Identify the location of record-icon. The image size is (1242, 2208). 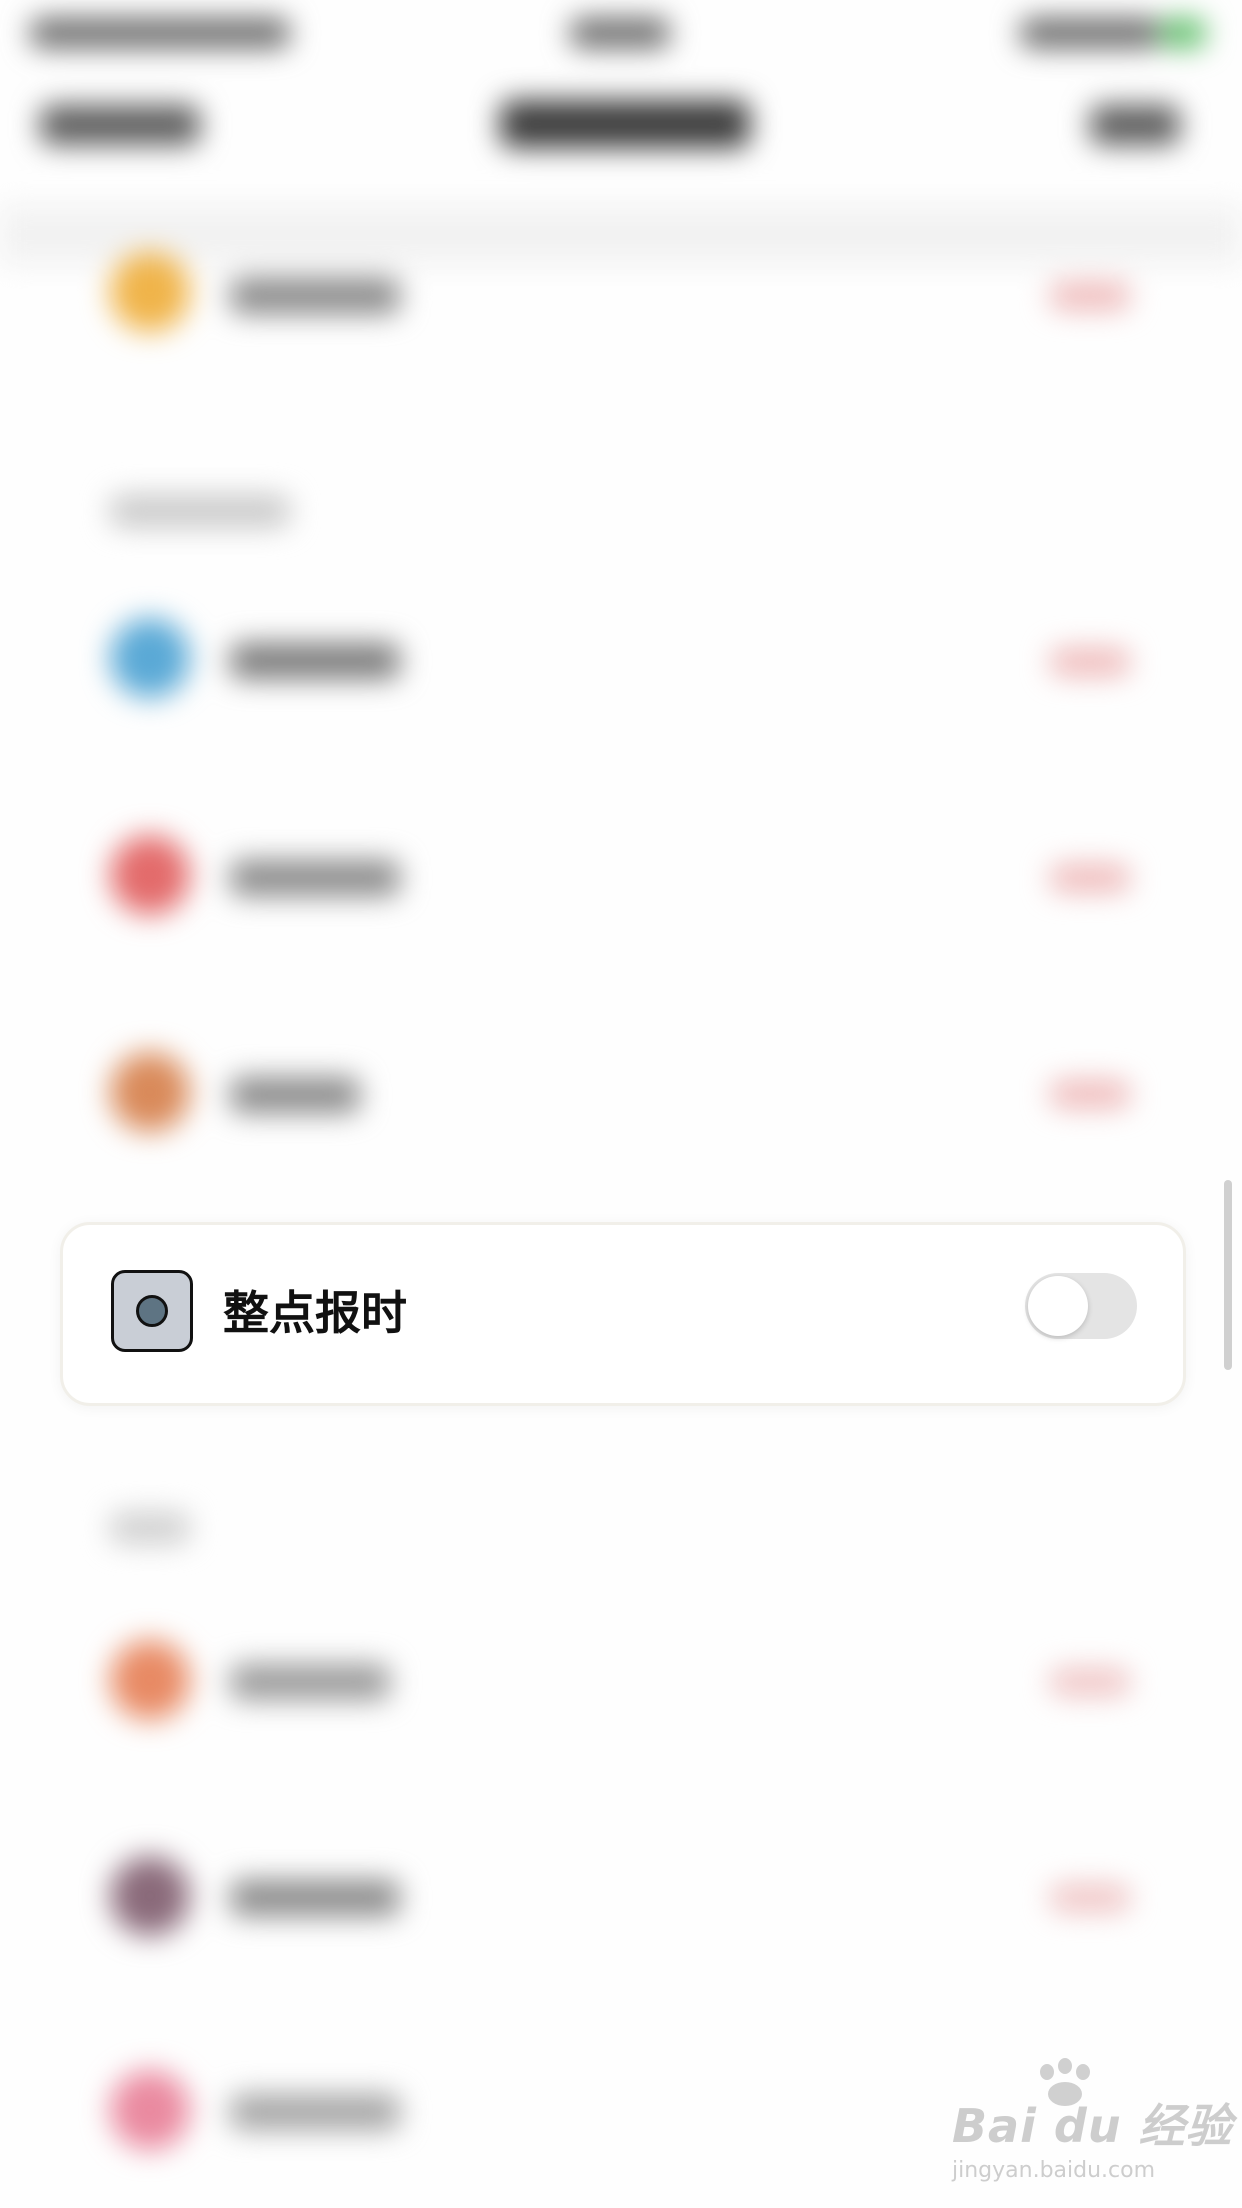
(152, 1311).